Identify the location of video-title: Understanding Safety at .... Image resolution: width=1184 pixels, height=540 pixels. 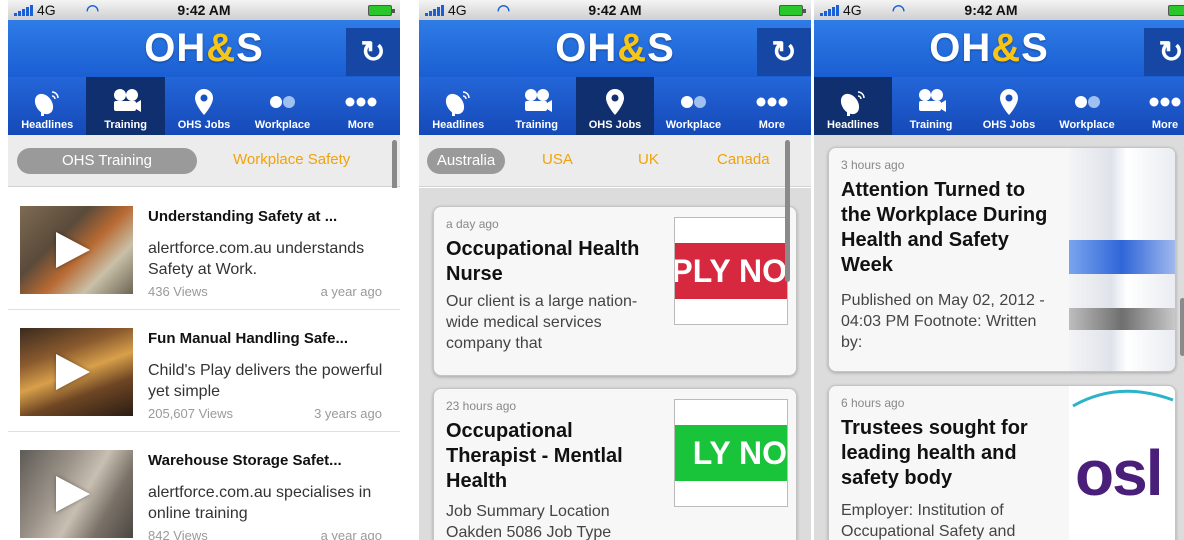
(243, 216).